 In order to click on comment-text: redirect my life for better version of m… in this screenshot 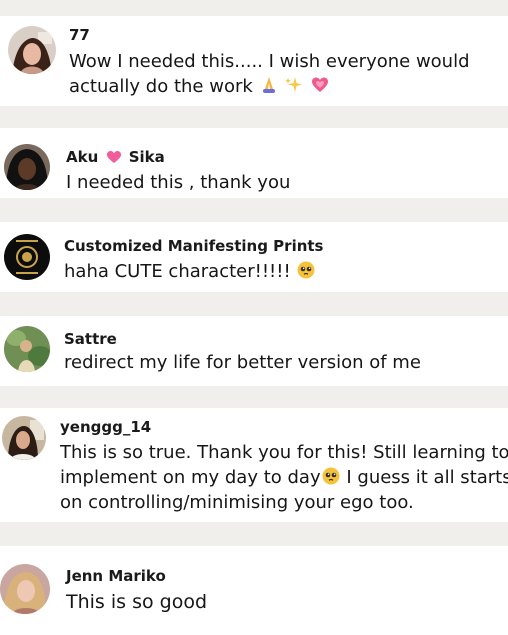, I will do `click(242, 362)`.